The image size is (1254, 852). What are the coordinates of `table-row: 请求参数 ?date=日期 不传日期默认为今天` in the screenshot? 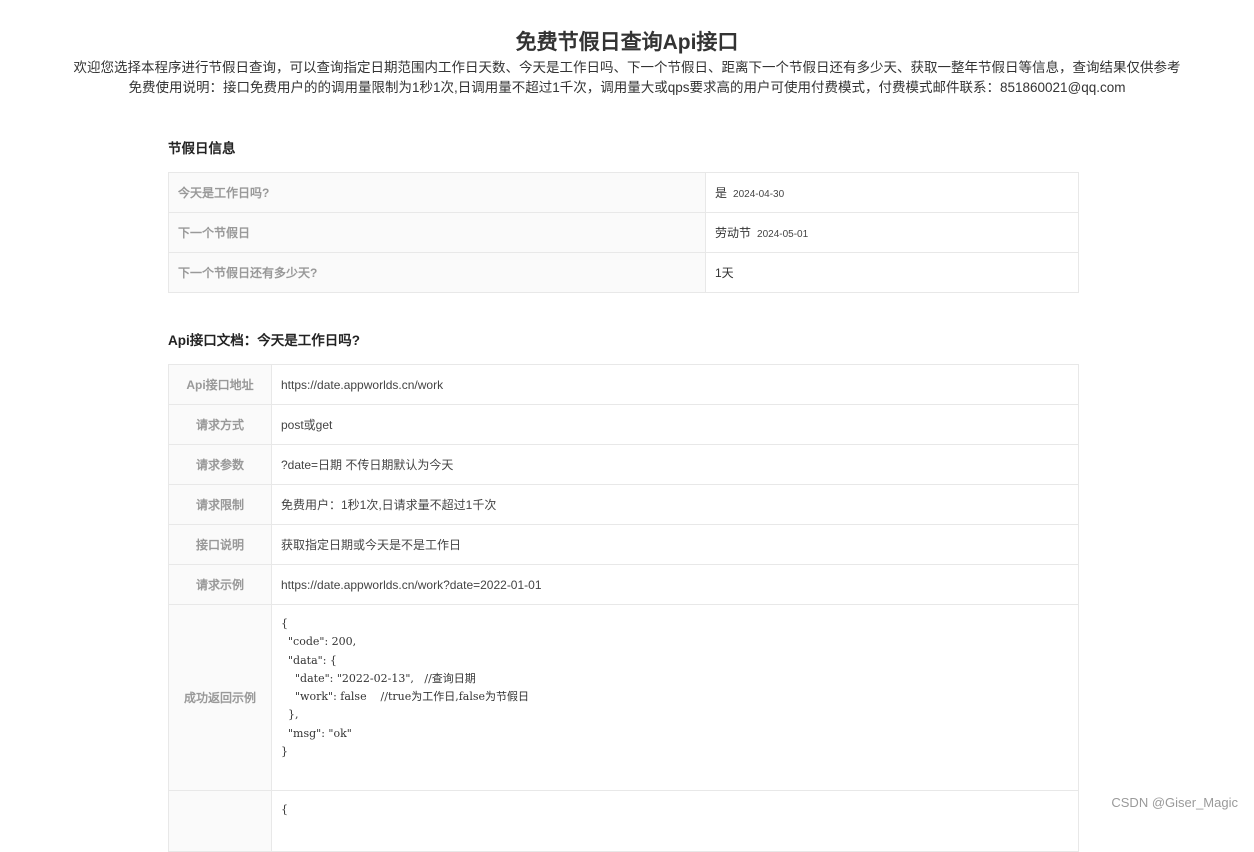 It's located at (623, 464).